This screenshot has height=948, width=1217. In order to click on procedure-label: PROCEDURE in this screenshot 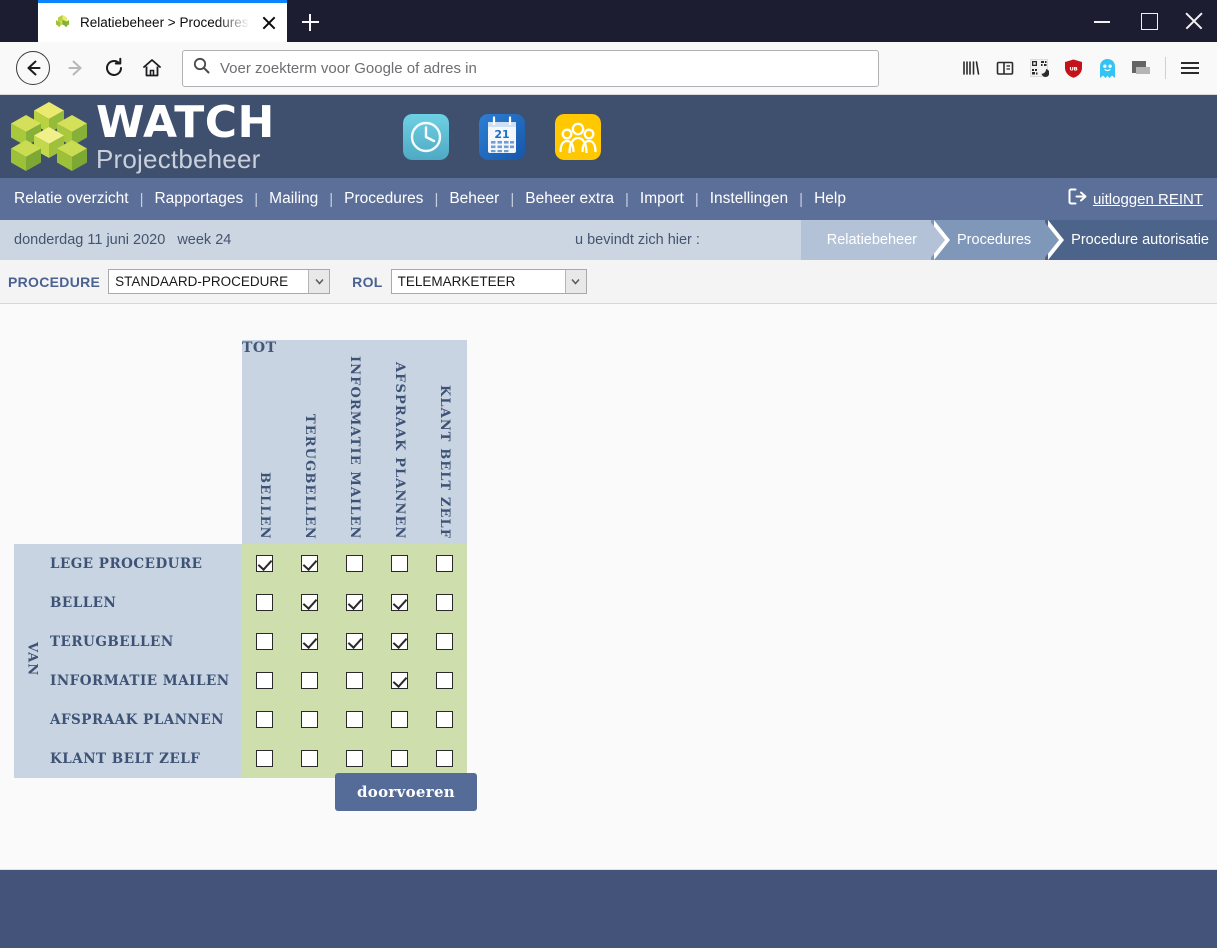, I will do `click(54, 281)`.